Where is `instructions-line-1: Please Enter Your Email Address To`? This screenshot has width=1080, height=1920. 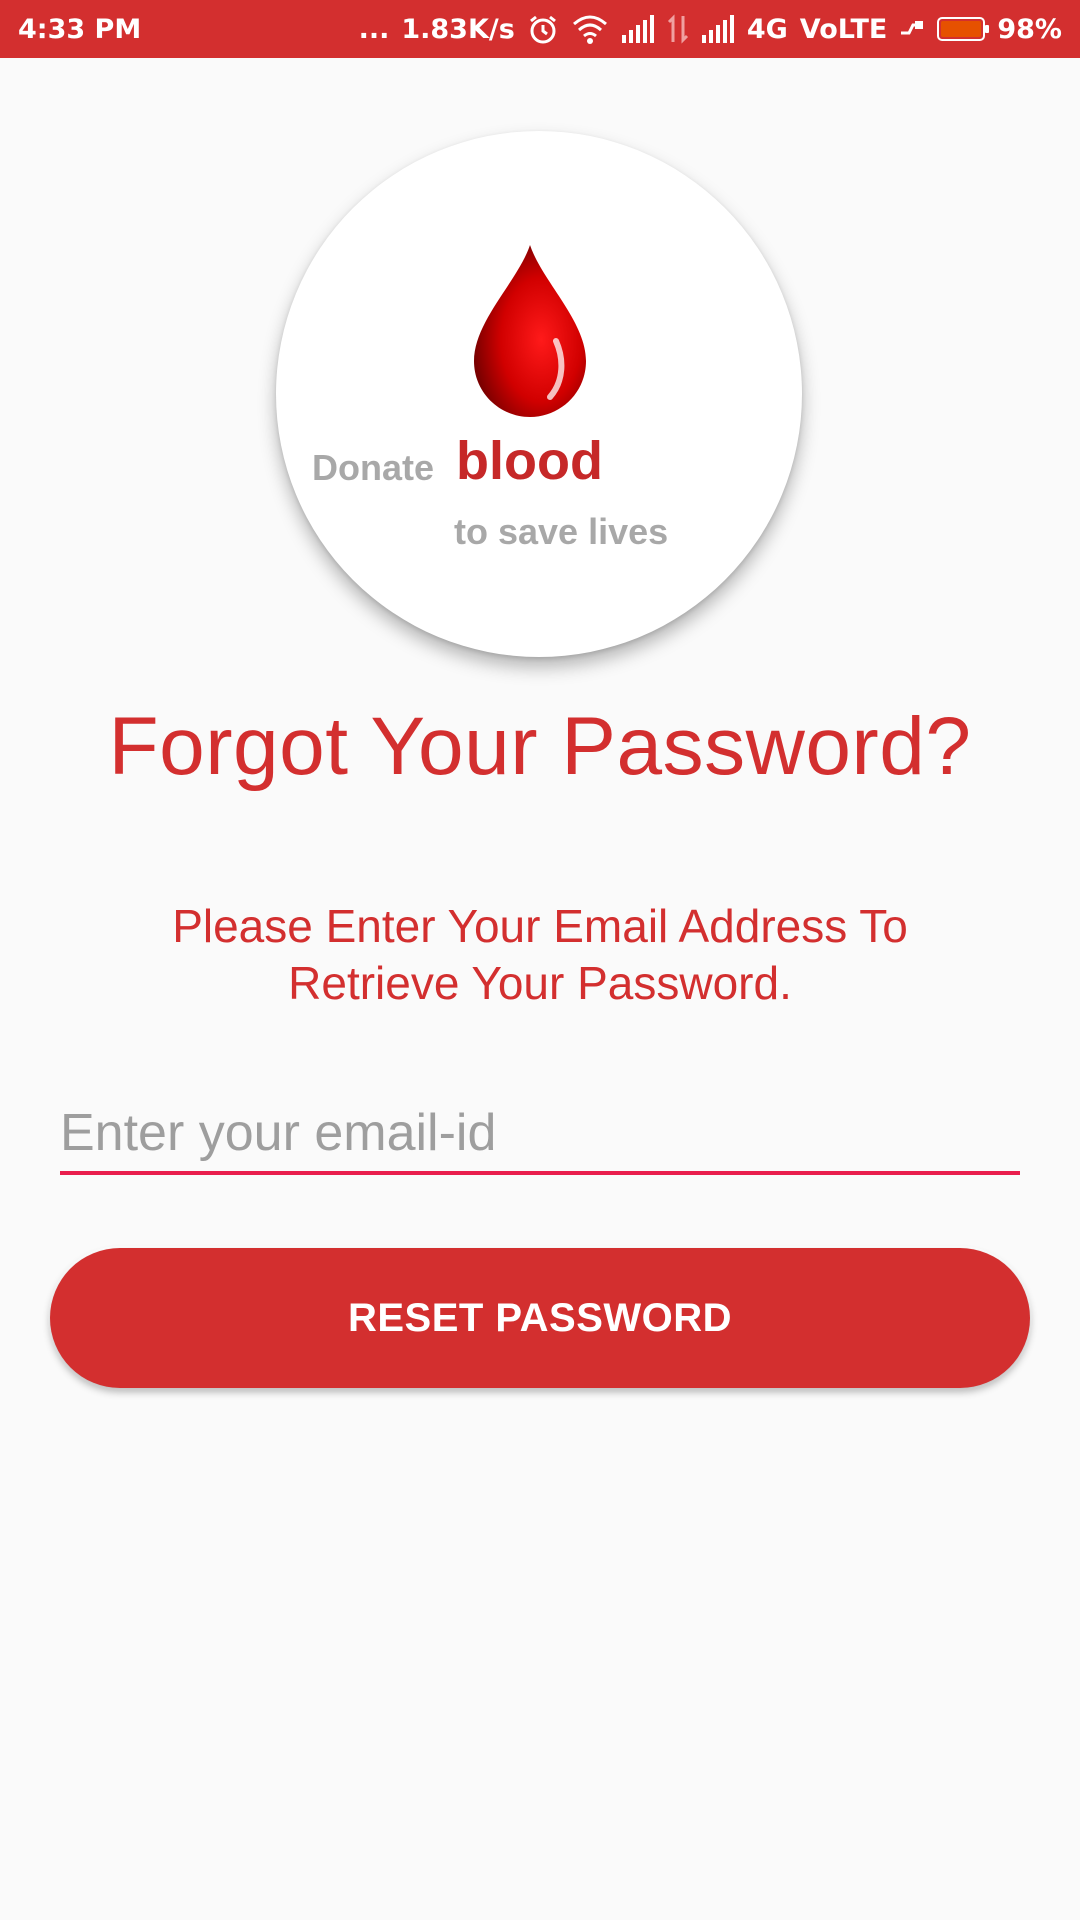 instructions-line-1: Please Enter Your Email Address To is located at coordinates (540, 926).